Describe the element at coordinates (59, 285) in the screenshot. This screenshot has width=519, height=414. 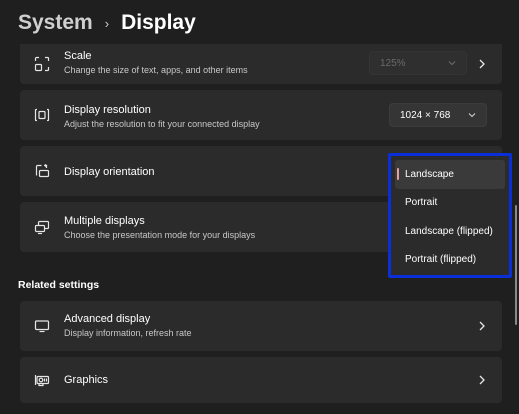
I see `related-settings-heading: Related settings` at that location.